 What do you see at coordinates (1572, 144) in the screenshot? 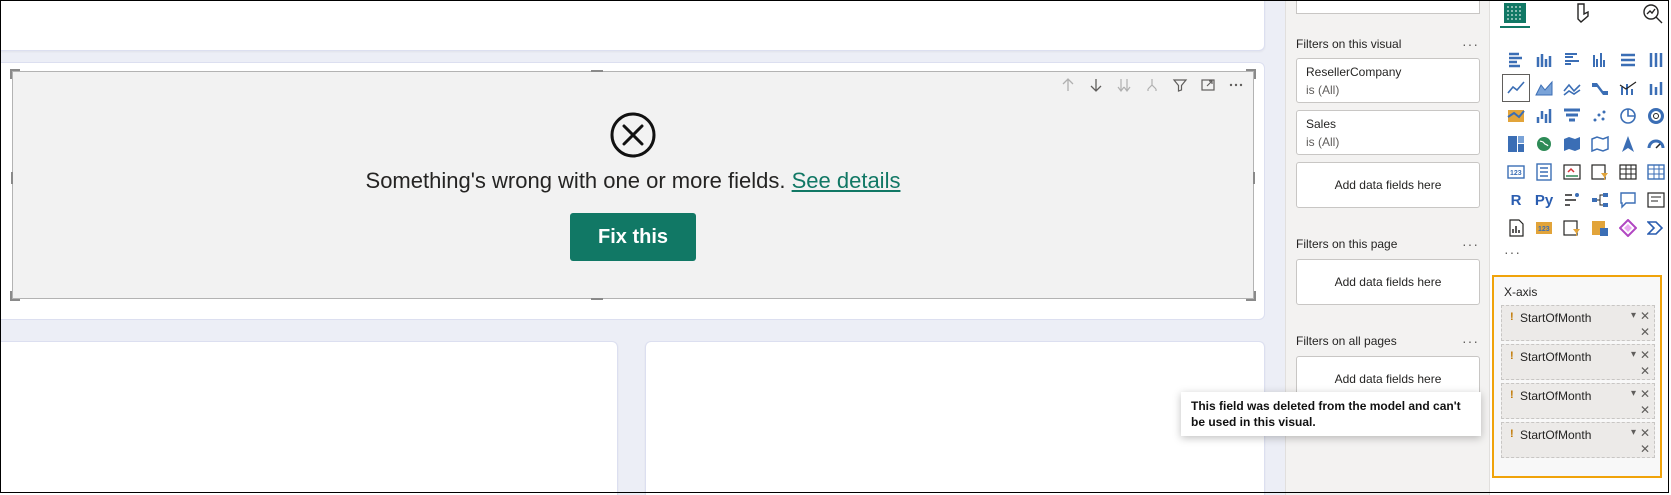
I see `filled-map-icon` at bounding box center [1572, 144].